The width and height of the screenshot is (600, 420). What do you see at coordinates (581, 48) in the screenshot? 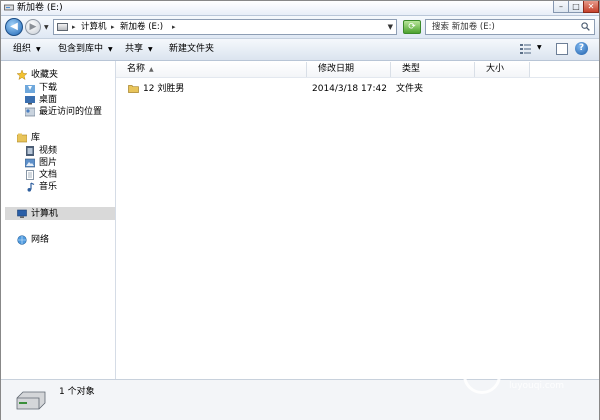
I see `help-icon: ?` at bounding box center [581, 48].